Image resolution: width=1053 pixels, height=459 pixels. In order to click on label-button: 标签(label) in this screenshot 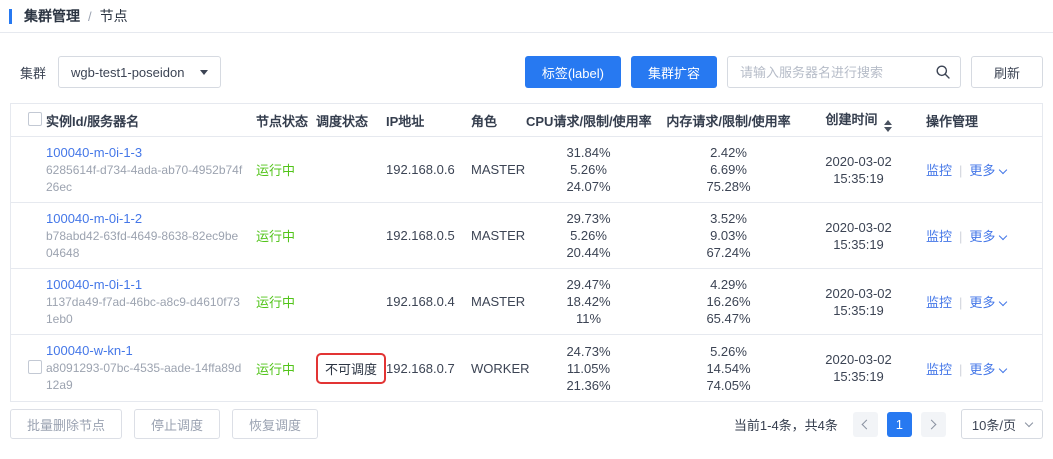, I will do `click(572, 72)`.